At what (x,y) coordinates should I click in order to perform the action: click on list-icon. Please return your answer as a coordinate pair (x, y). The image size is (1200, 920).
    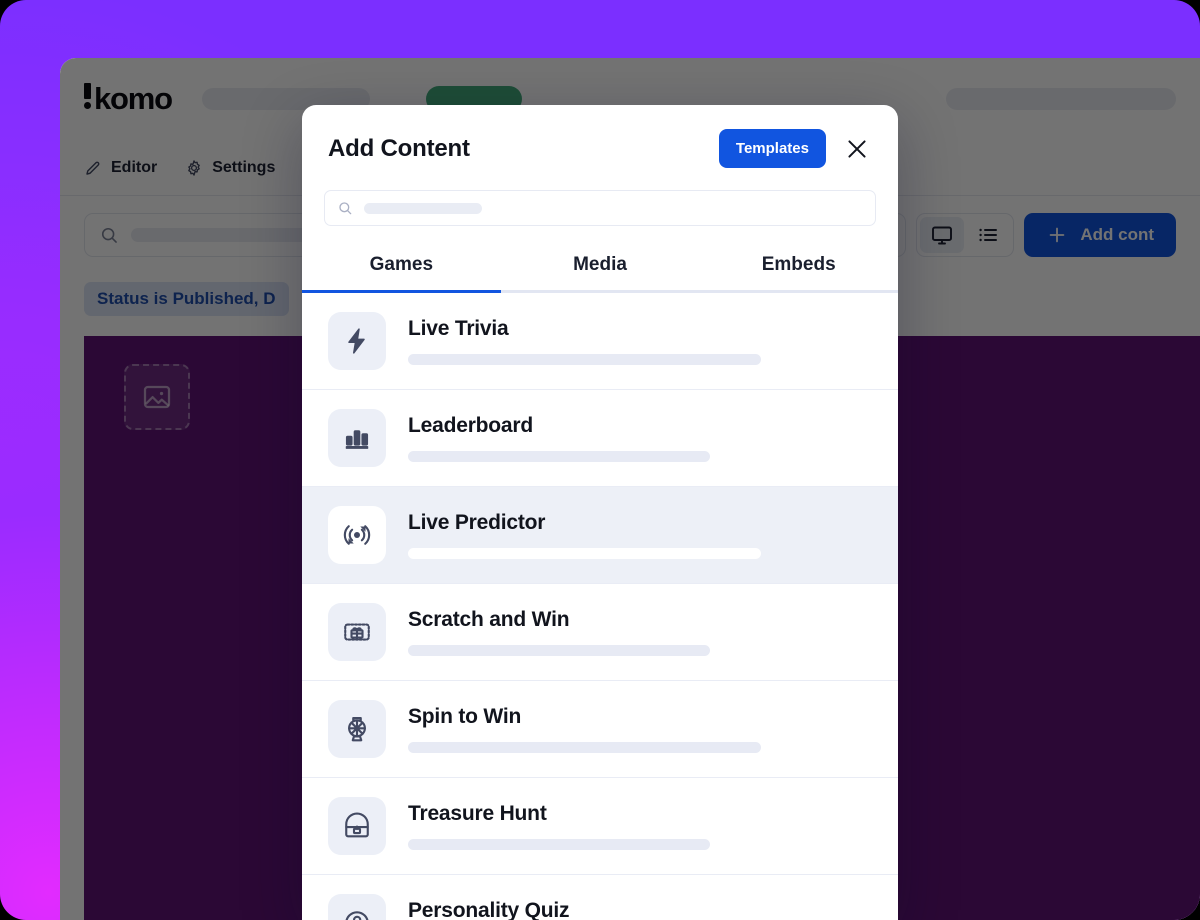
    Looking at the image, I should click on (988, 235).